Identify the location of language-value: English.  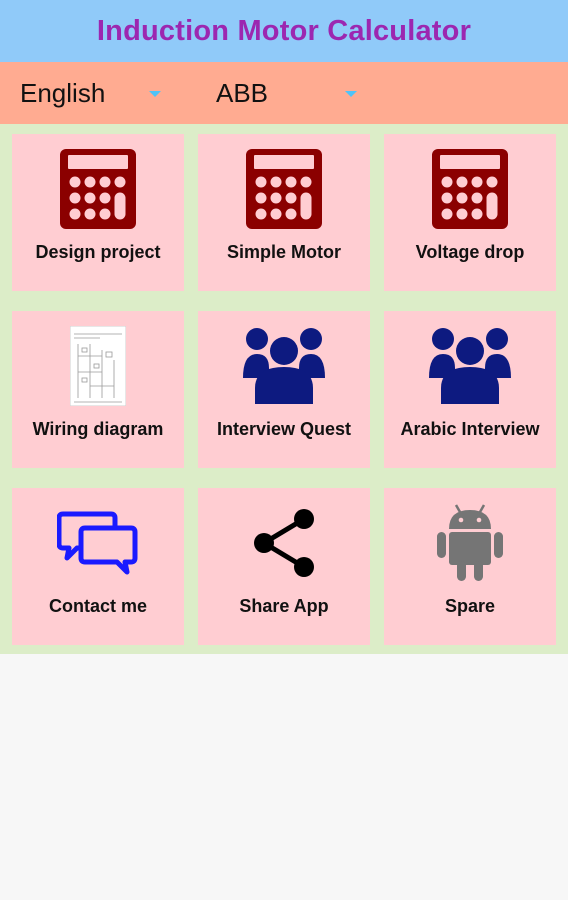
(63, 92).